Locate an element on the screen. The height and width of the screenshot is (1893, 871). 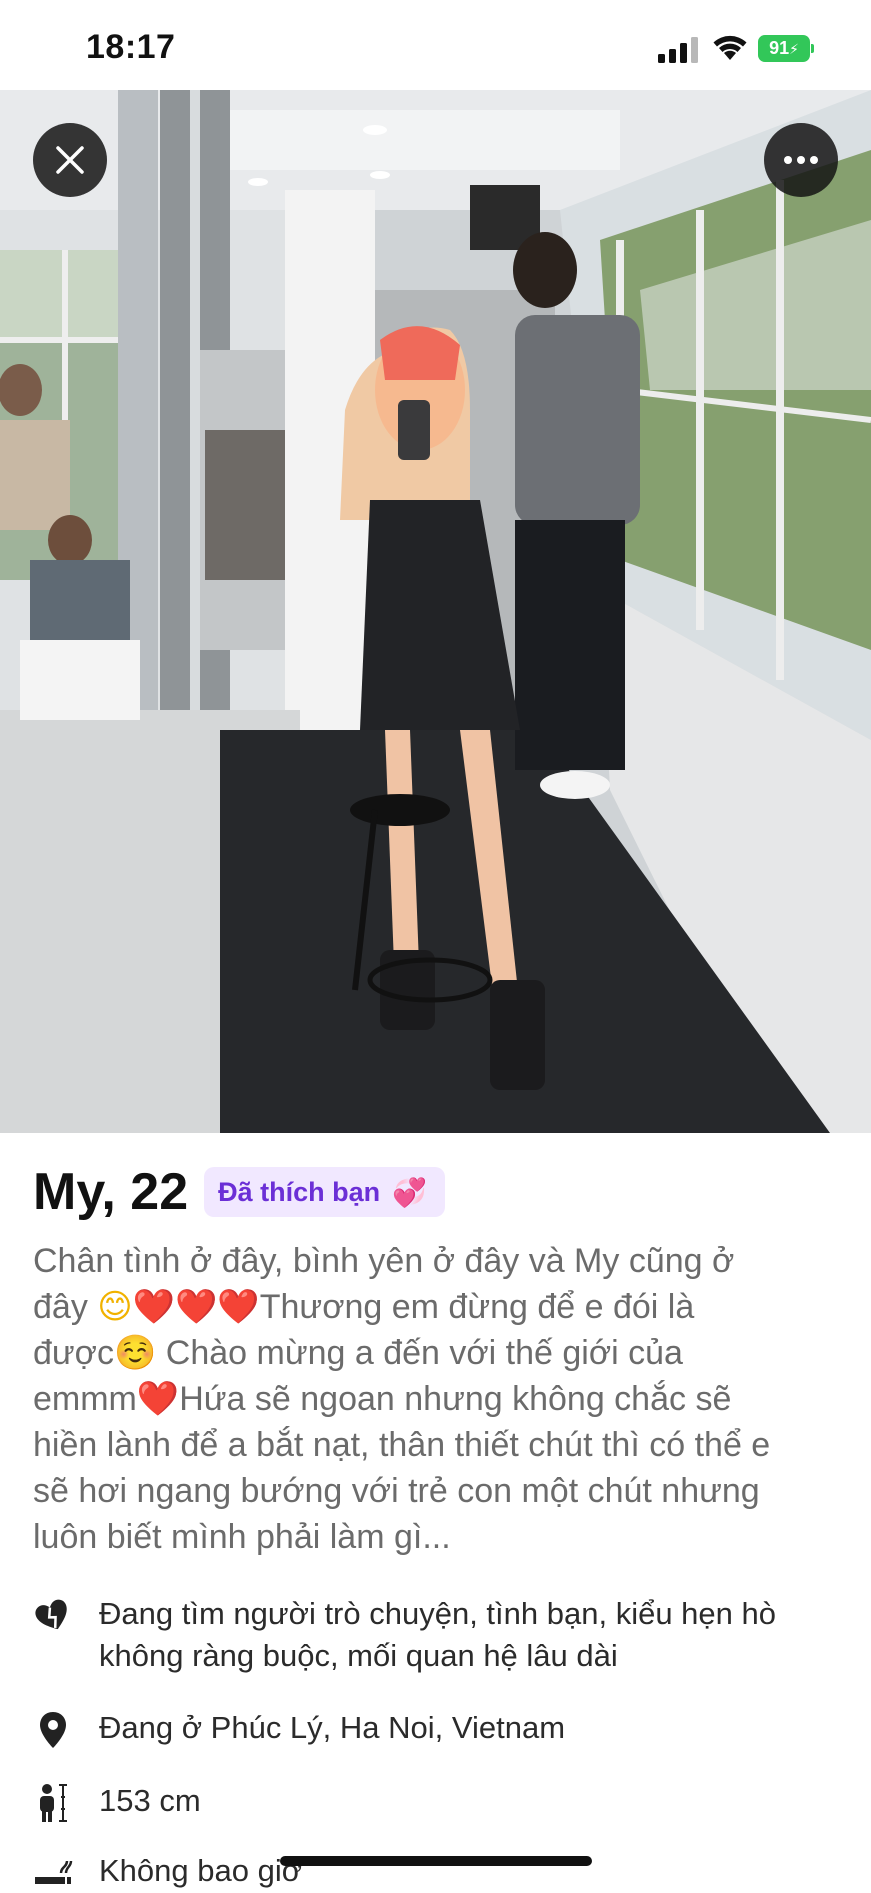
bio-text: được is located at coordinates (73, 1353).